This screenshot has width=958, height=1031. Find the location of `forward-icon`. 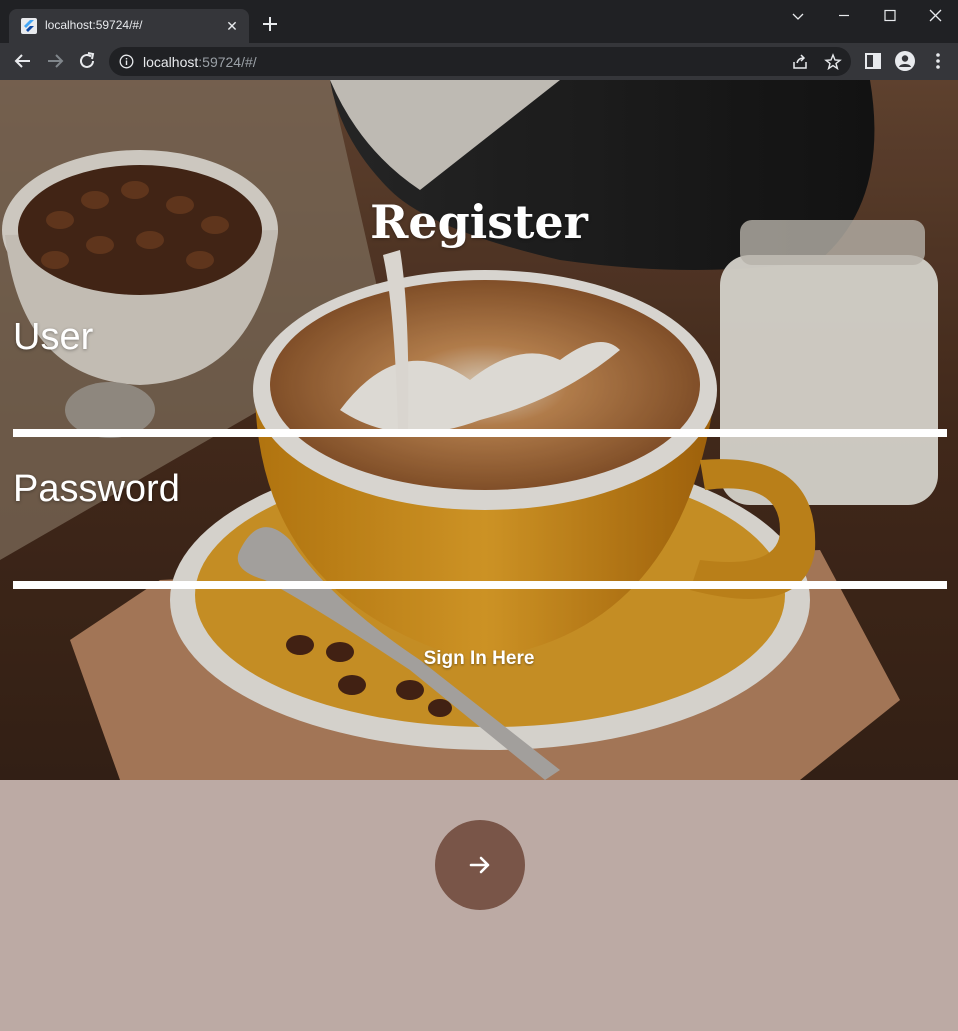

forward-icon is located at coordinates (55, 61).